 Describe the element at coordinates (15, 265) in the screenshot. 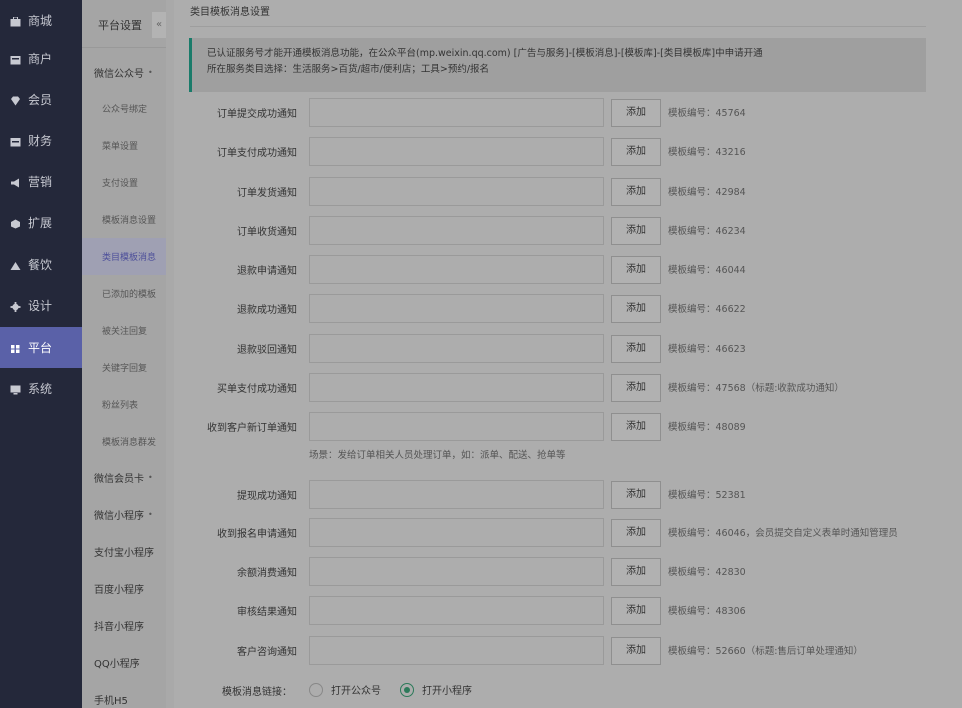

I see `triangle-icon` at that location.